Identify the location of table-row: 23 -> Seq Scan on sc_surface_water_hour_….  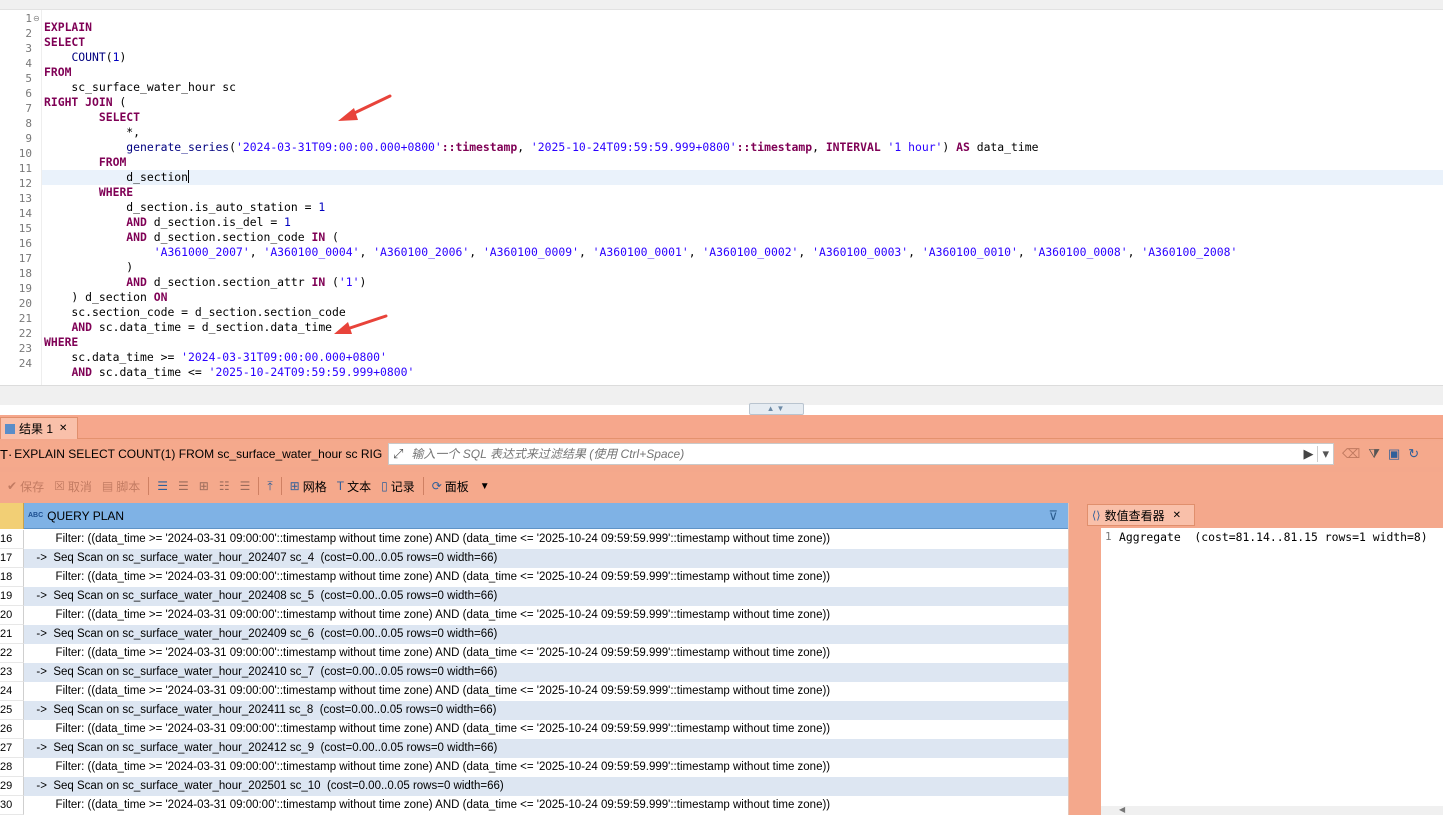
(534, 672).